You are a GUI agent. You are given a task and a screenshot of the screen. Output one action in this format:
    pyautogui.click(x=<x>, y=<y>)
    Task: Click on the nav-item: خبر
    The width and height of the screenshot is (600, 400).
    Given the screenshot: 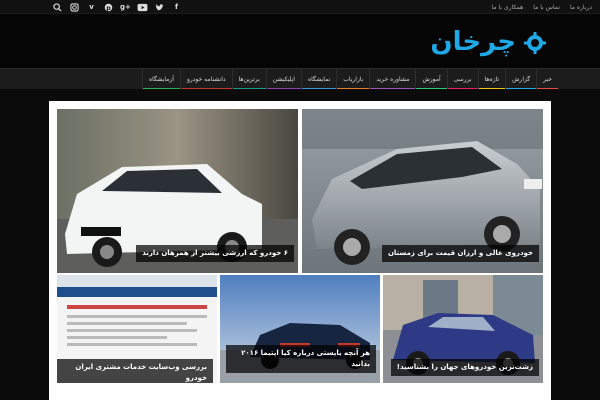 What is the action you would take?
    pyautogui.click(x=547, y=79)
    